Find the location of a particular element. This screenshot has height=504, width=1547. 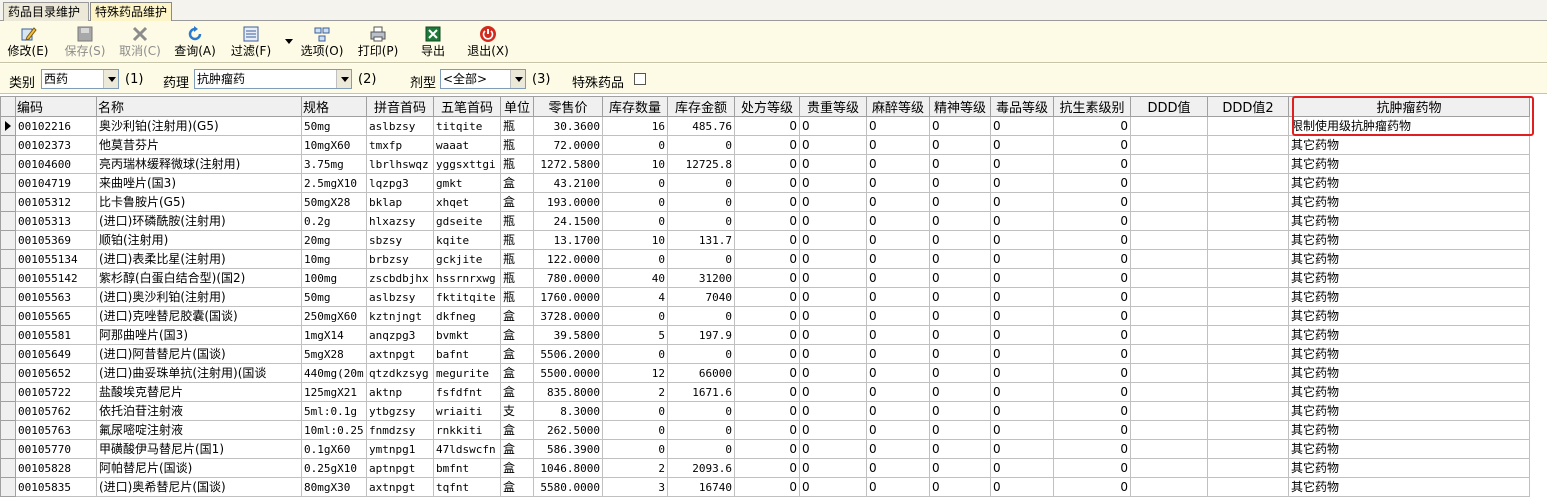

cell-spec: 10mgX60 is located at coordinates (334, 145).